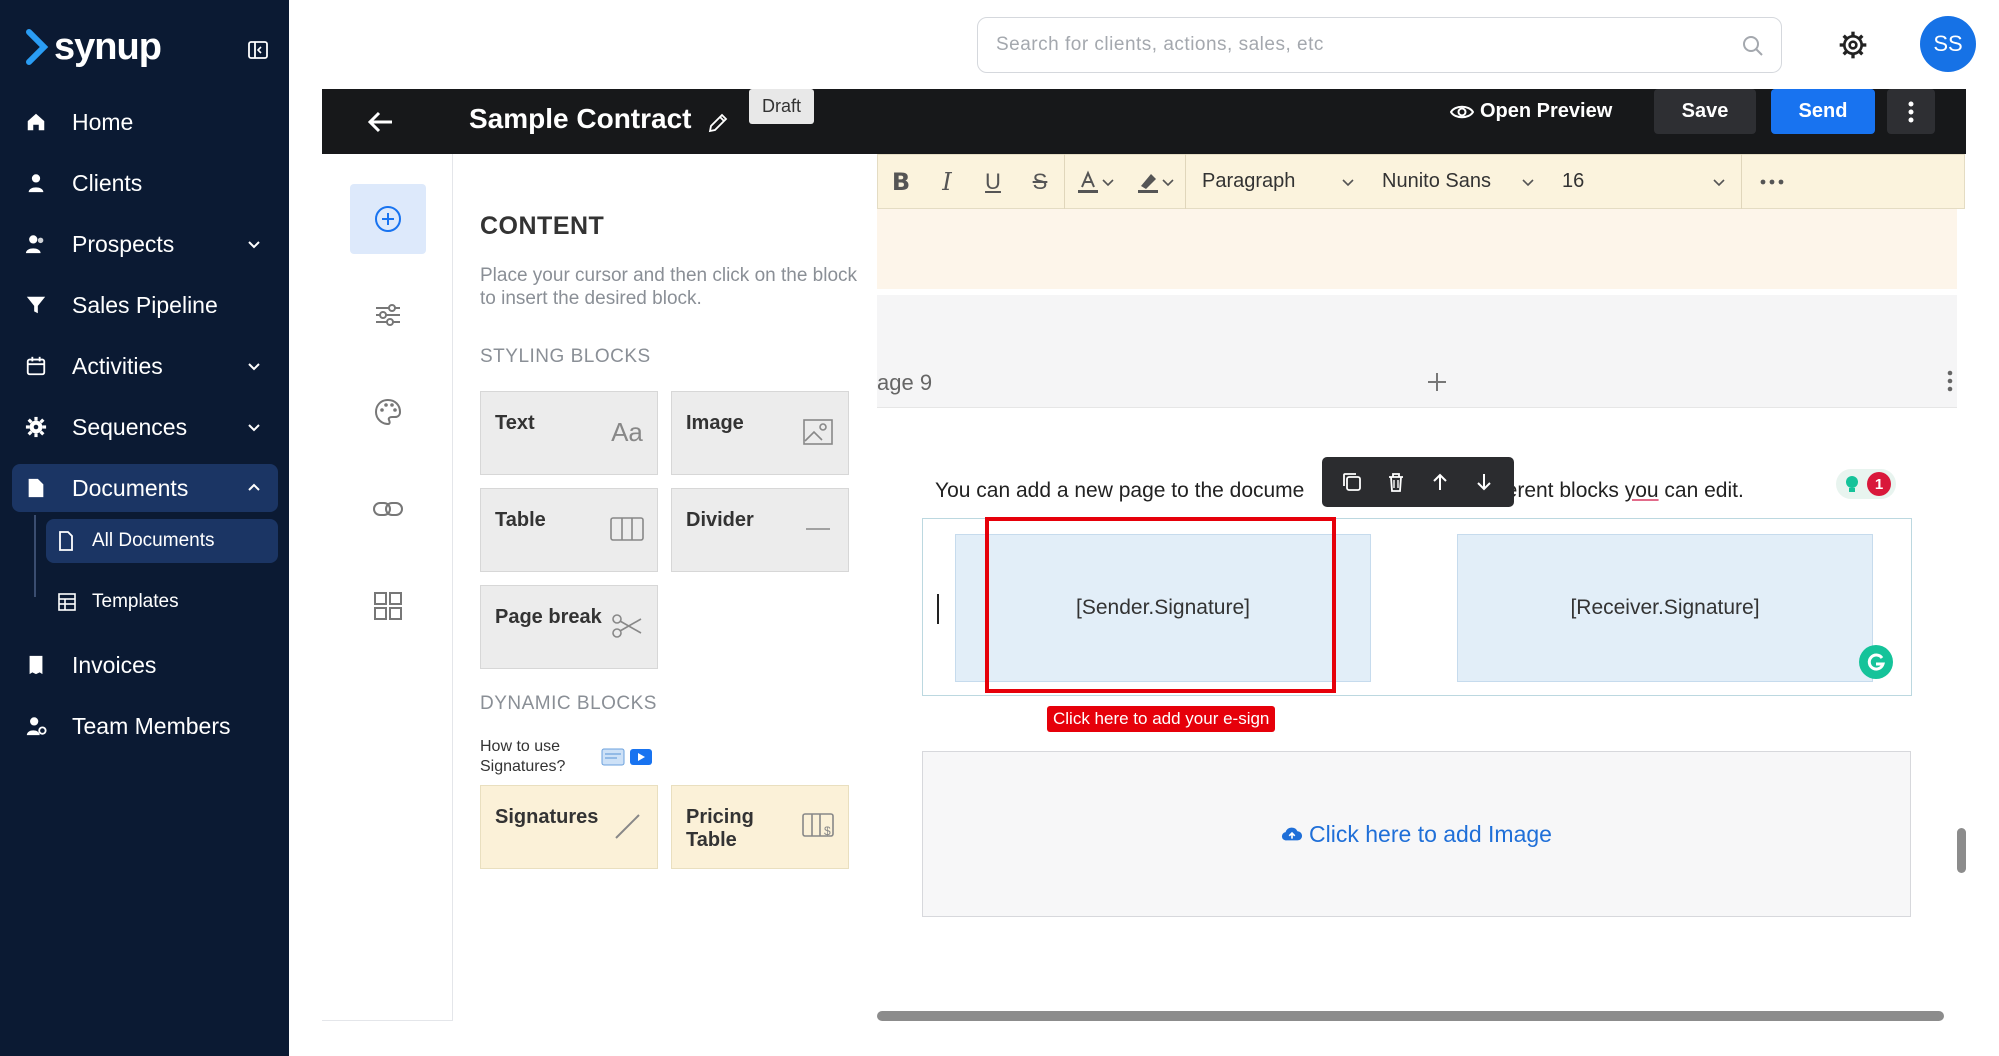  Describe the element at coordinates (145, 122) in the screenshot. I see `sidebar-item-home: Home` at that location.